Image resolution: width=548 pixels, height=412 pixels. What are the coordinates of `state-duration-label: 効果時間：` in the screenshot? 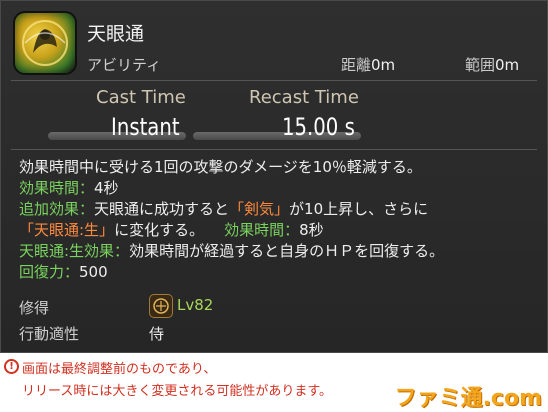 It's located at (262, 230).